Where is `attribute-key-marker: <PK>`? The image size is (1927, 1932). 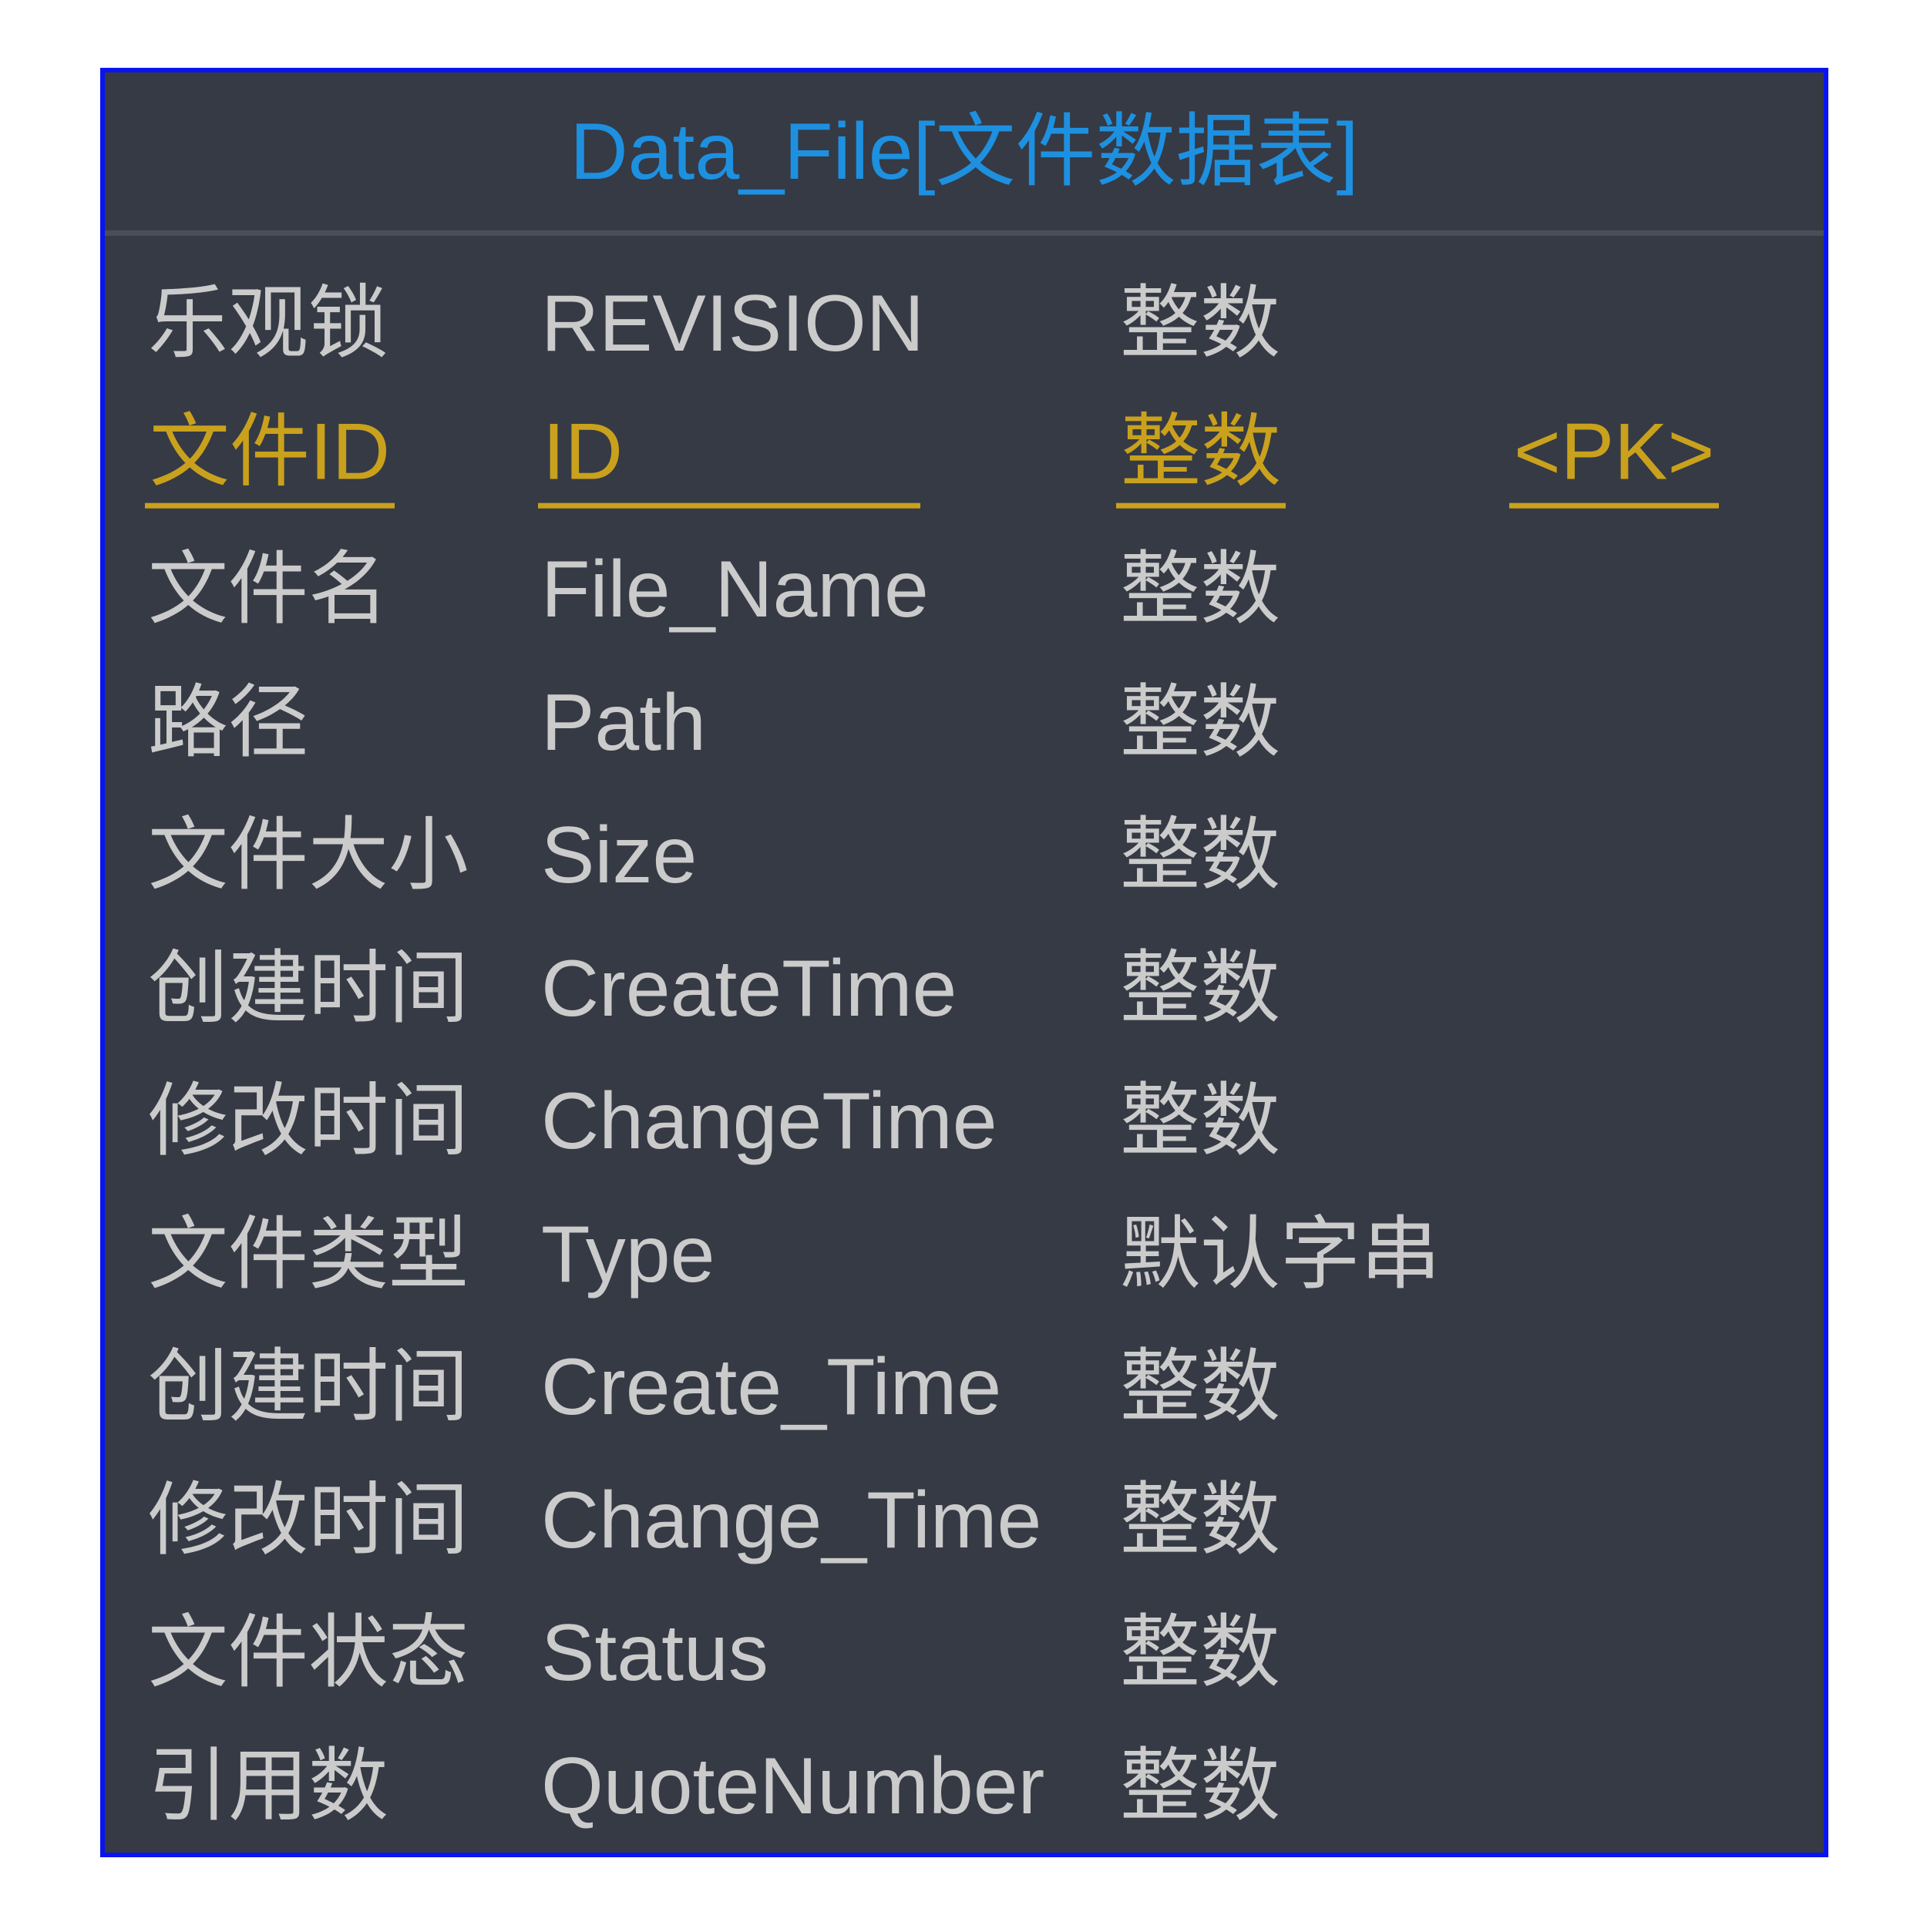
attribute-key-marker: <PK> is located at coordinates (1615, 458).